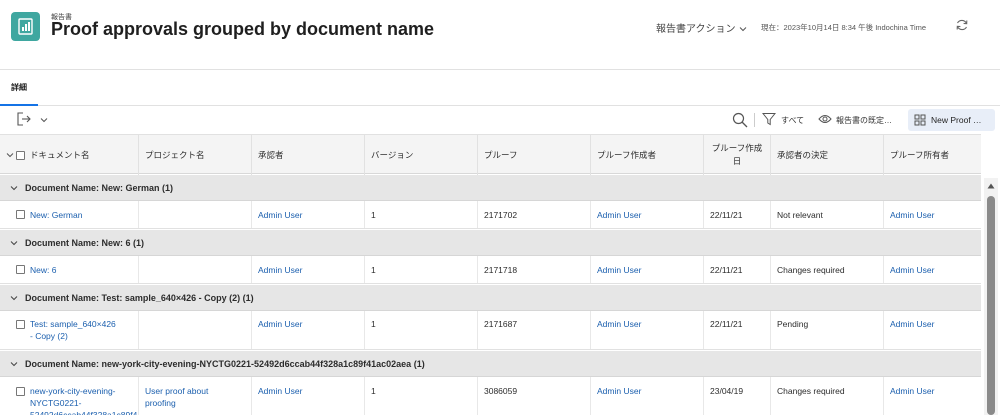 The width and height of the screenshot is (1000, 415). Describe the element at coordinates (69, 412) in the screenshot. I see `document-link-line: 52492d6ccab44f328a1c89f41ac02aea` at that location.